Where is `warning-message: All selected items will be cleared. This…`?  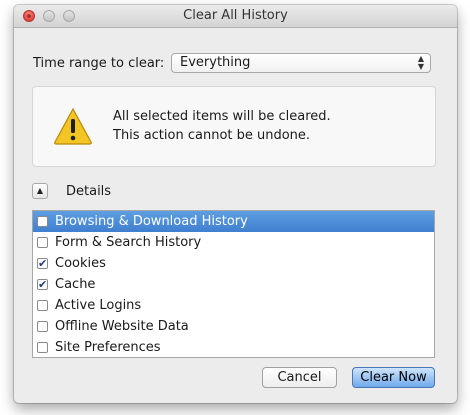
warning-message: All selected items will be cleared. This… is located at coordinates (222, 126).